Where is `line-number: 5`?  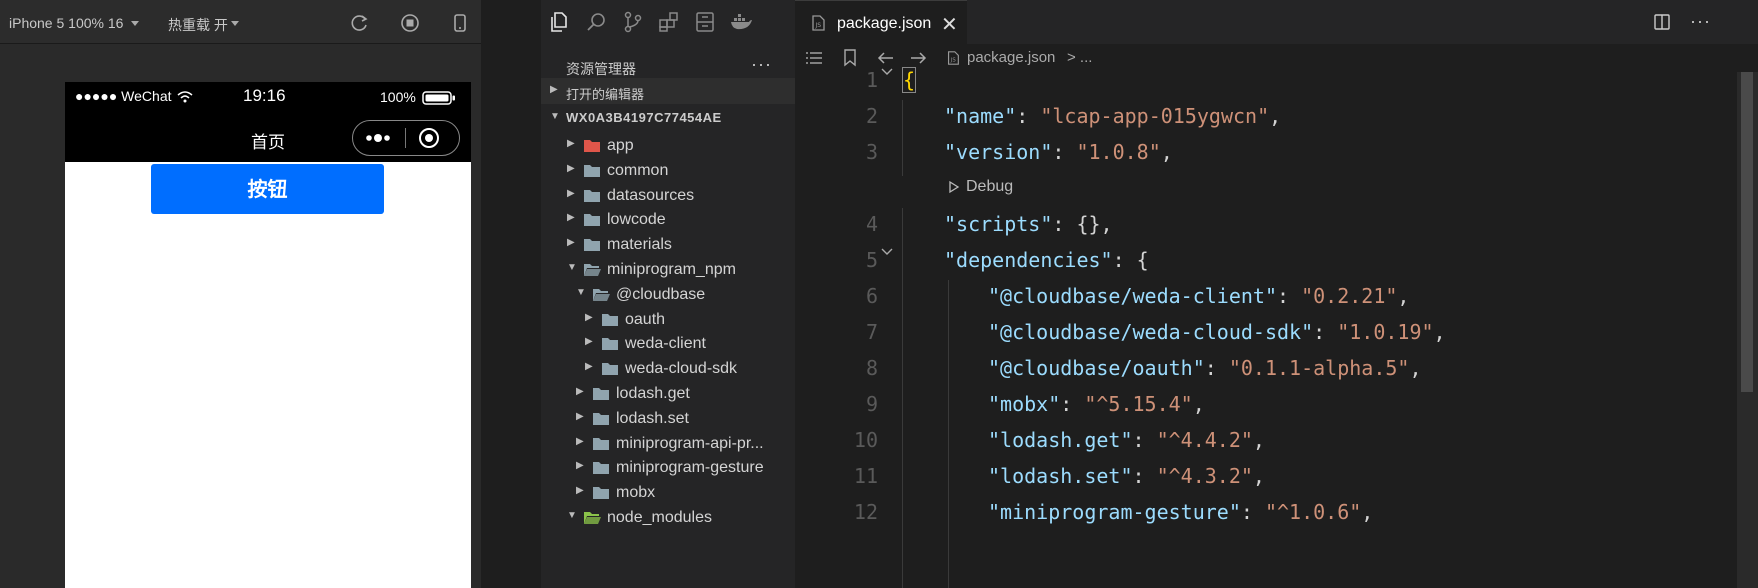
line-number: 5 is located at coordinates (871, 260).